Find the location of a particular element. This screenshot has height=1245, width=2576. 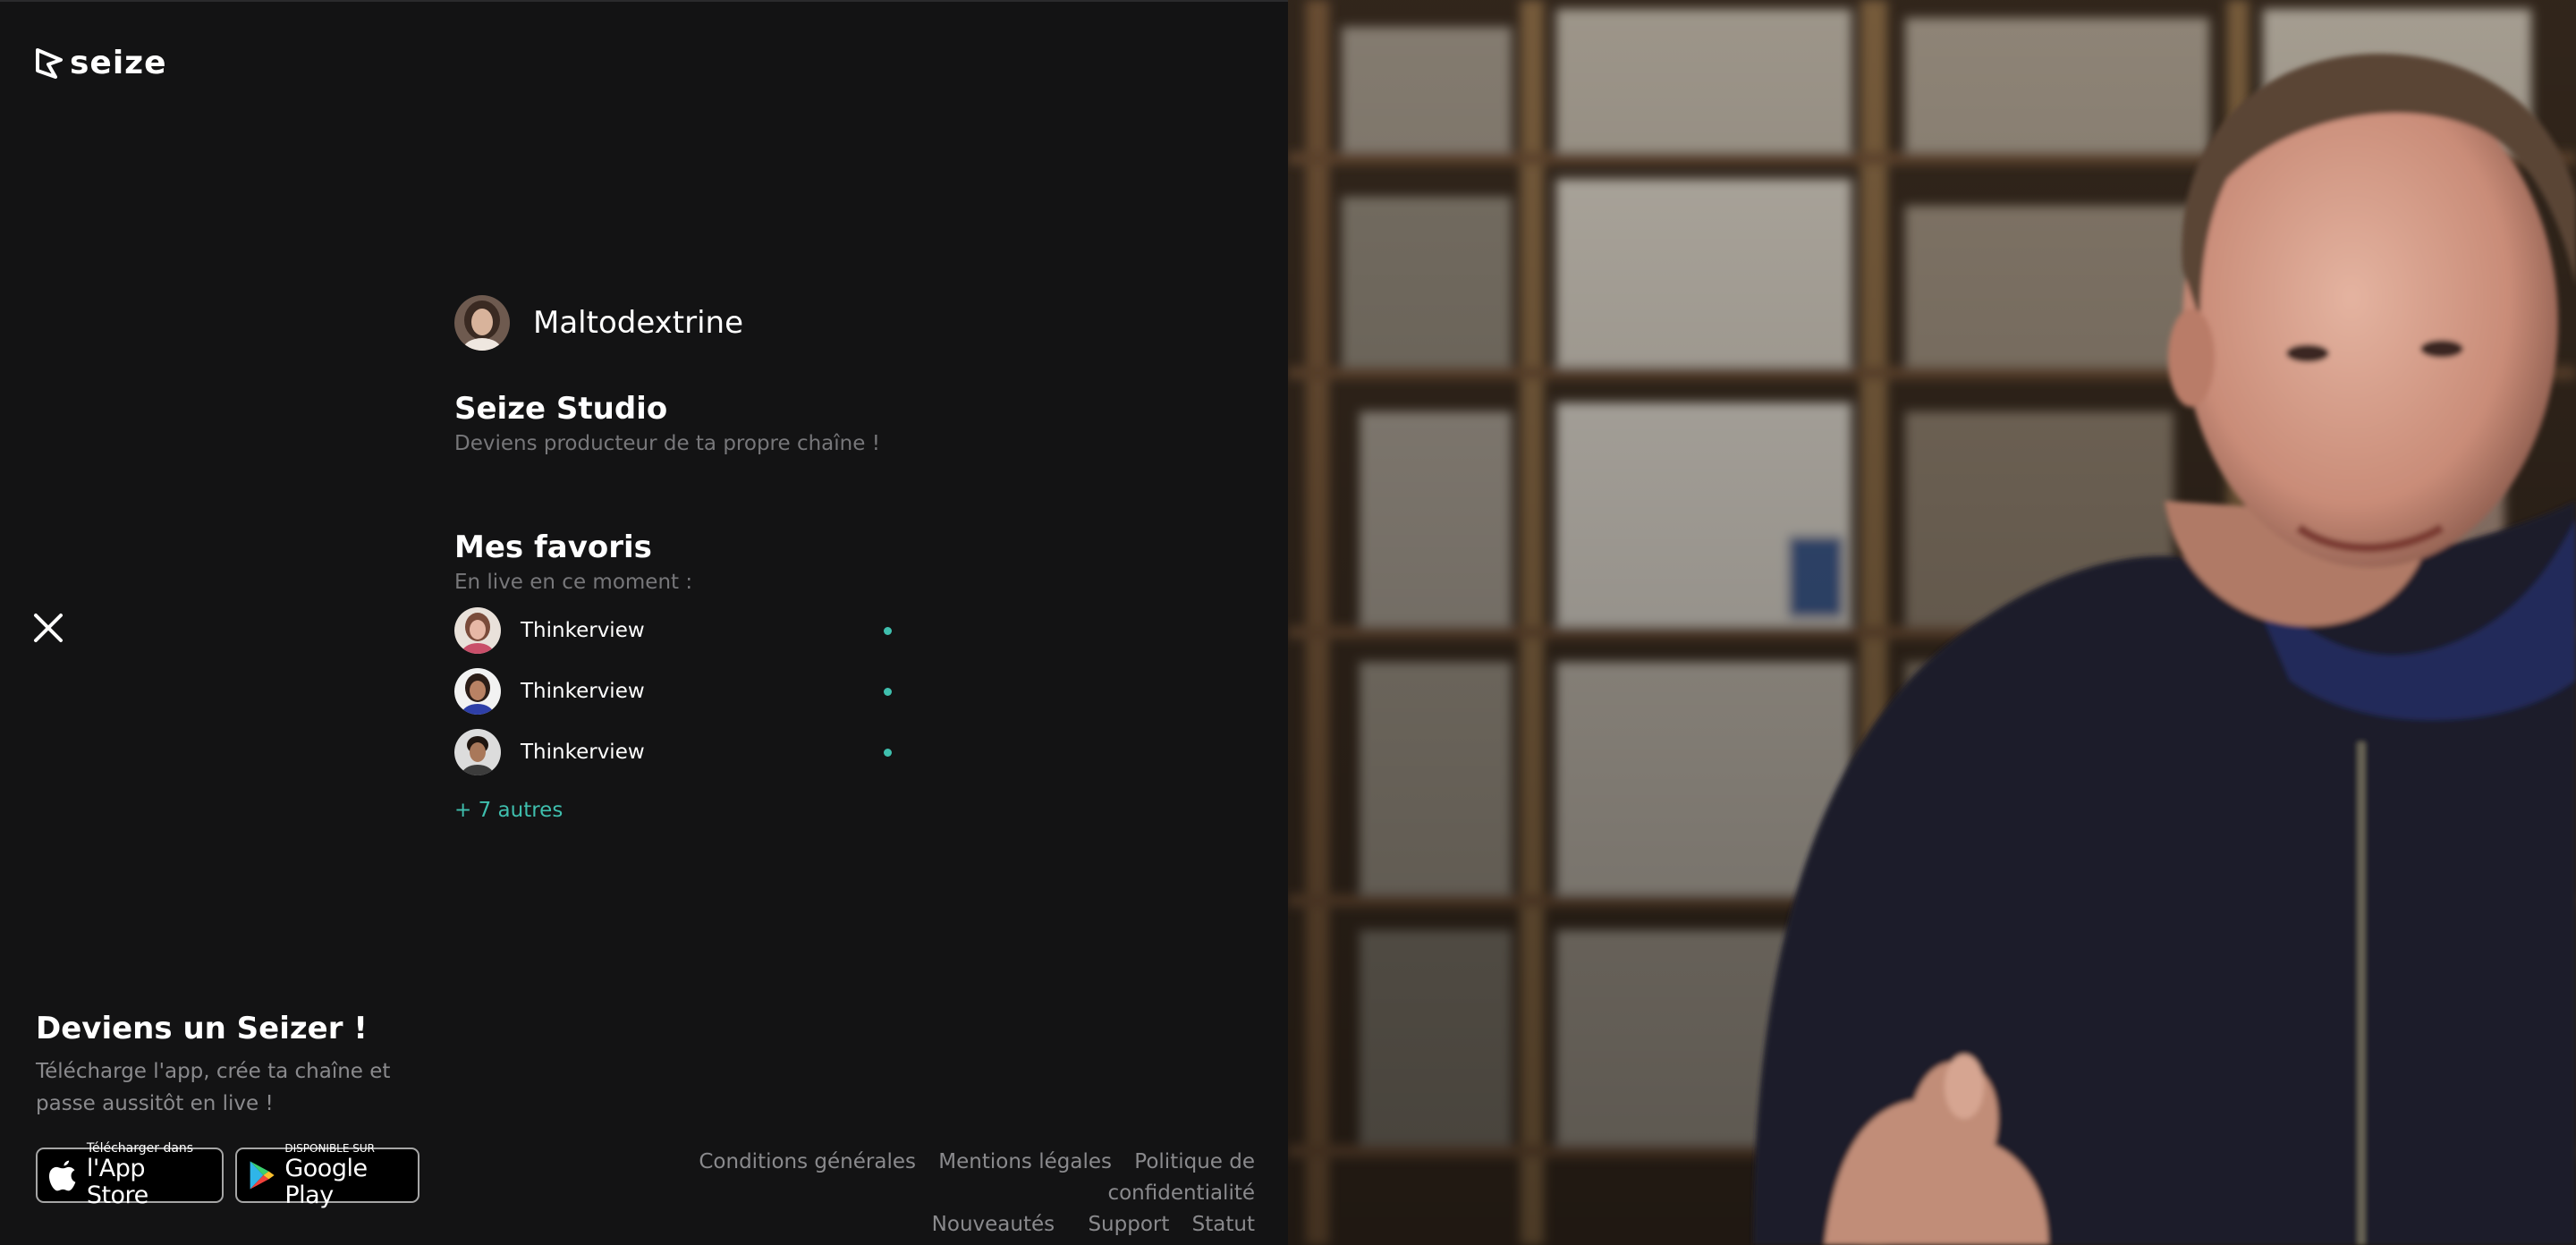

close-icon is located at coordinates (48, 628).